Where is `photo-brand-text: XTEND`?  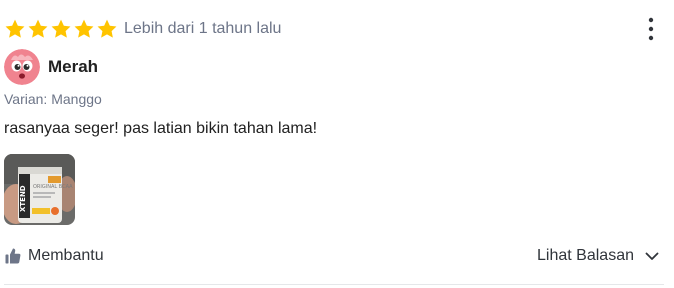 photo-brand-text: XTEND is located at coordinates (23, 198).